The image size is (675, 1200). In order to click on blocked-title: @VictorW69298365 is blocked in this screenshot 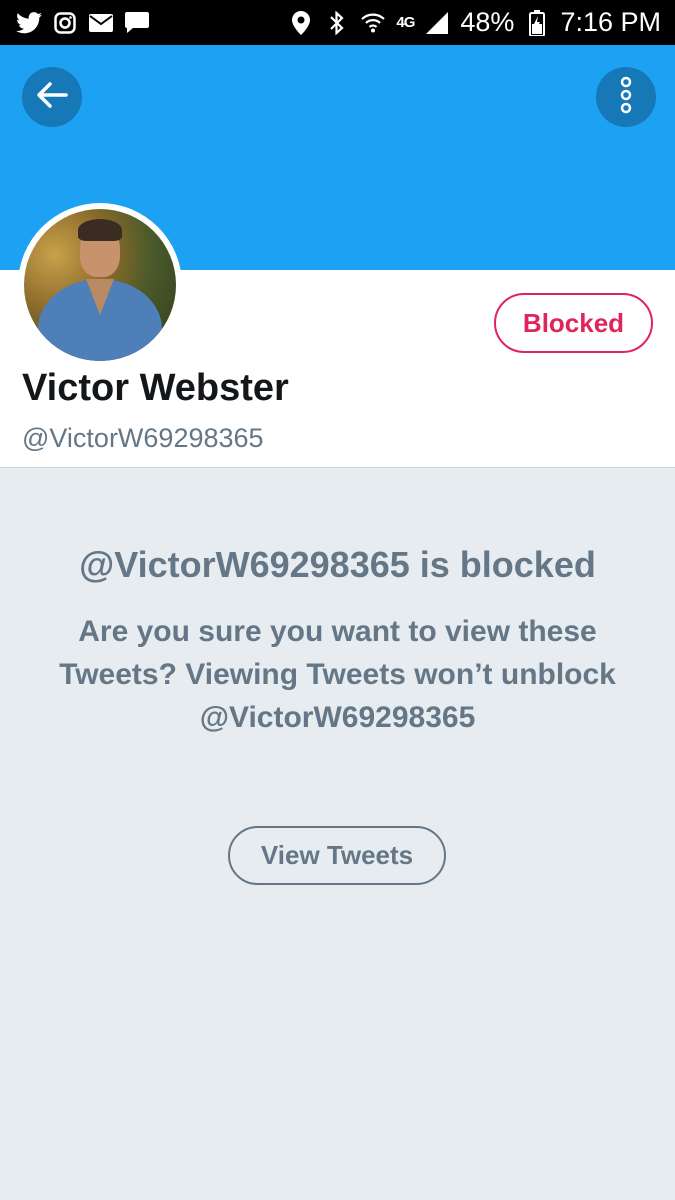, I will do `click(337, 564)`.